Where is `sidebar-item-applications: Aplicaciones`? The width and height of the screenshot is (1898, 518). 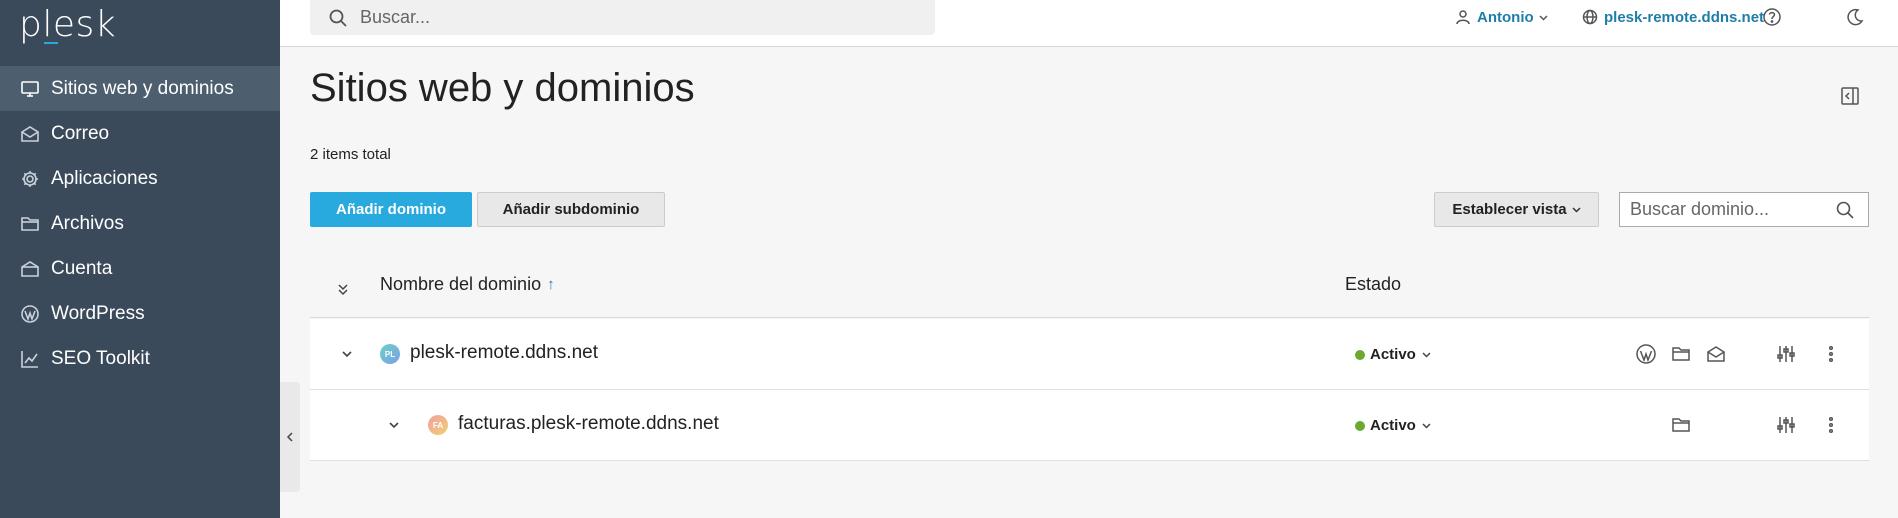
sidebar-item-applications: Aplicaciones is located at coordinates (140, 178).